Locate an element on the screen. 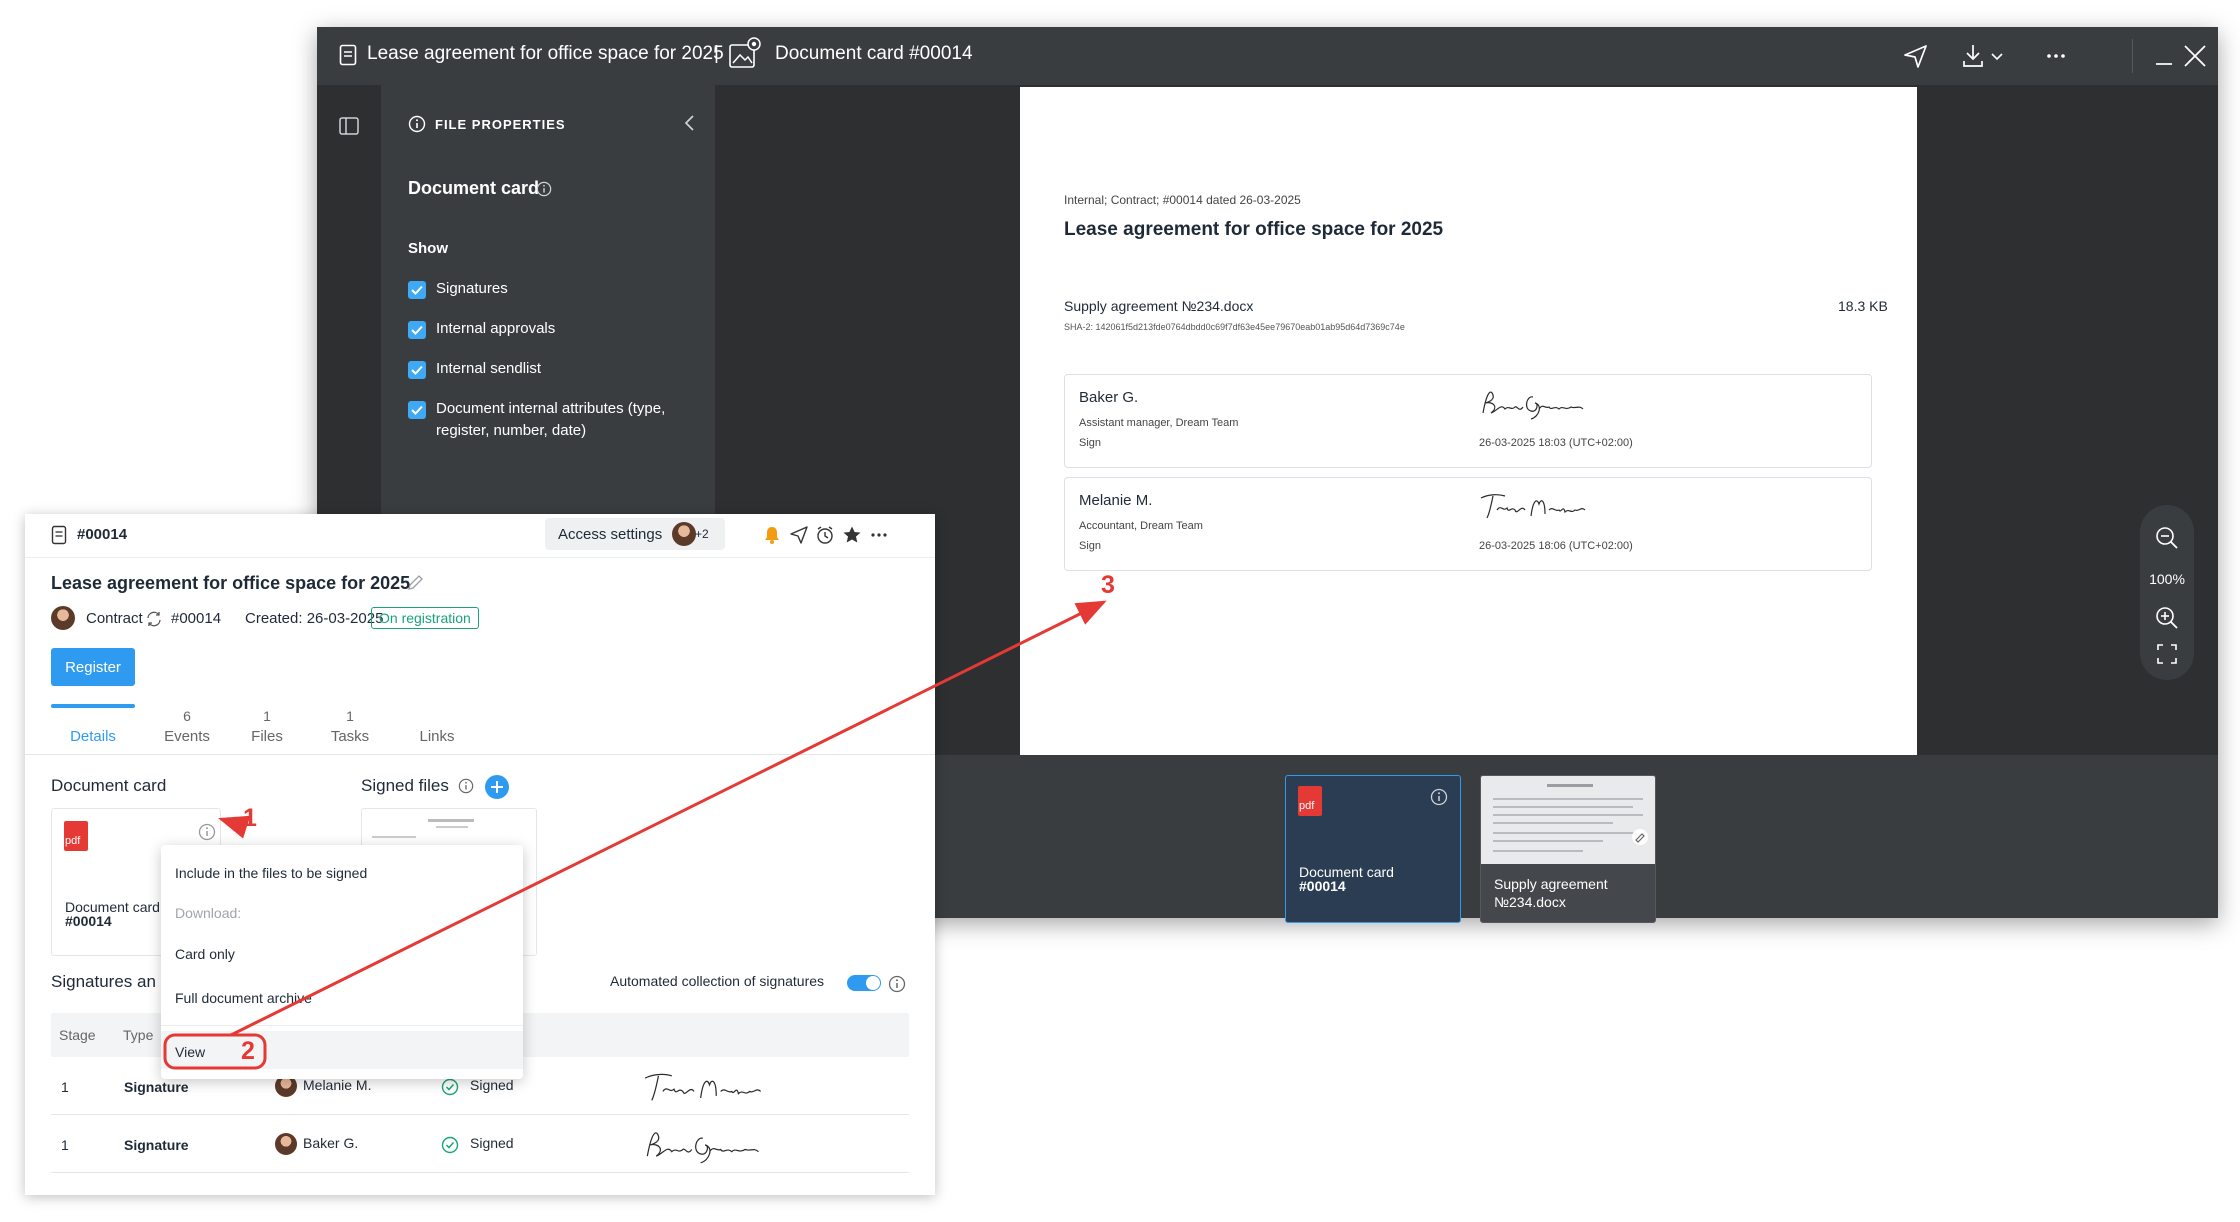  annotation-number-3: 3 is located at coordinates (1108, 585).